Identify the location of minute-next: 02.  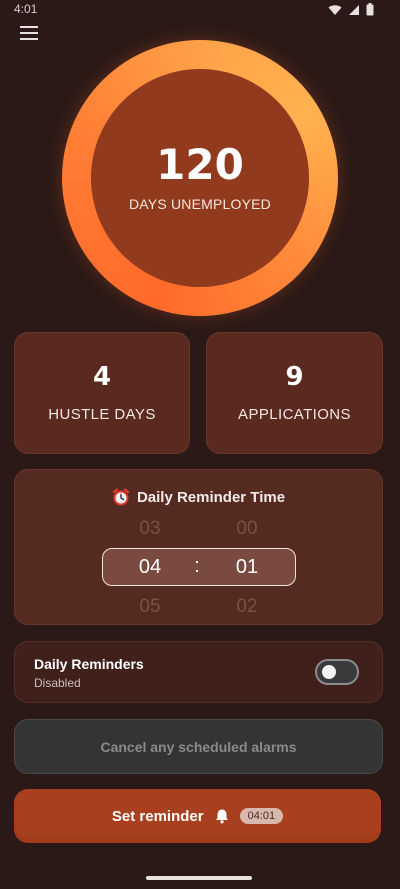
(247, 607).